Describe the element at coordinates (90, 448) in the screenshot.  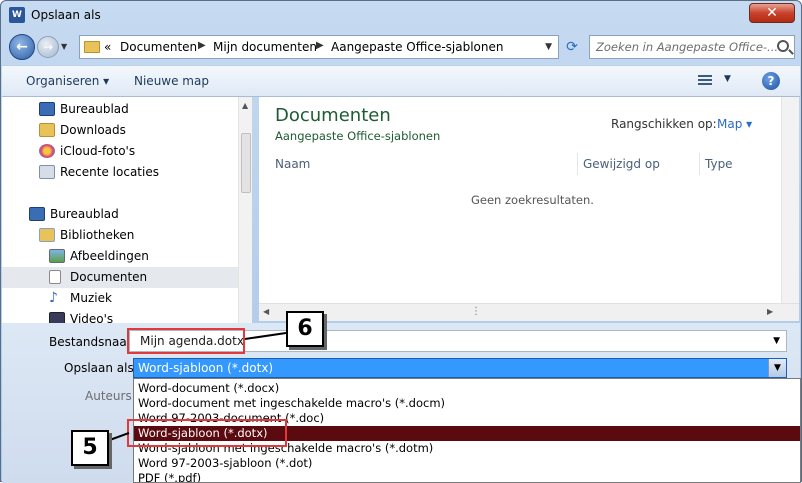
I see `callout-step-5: 5` at that location.